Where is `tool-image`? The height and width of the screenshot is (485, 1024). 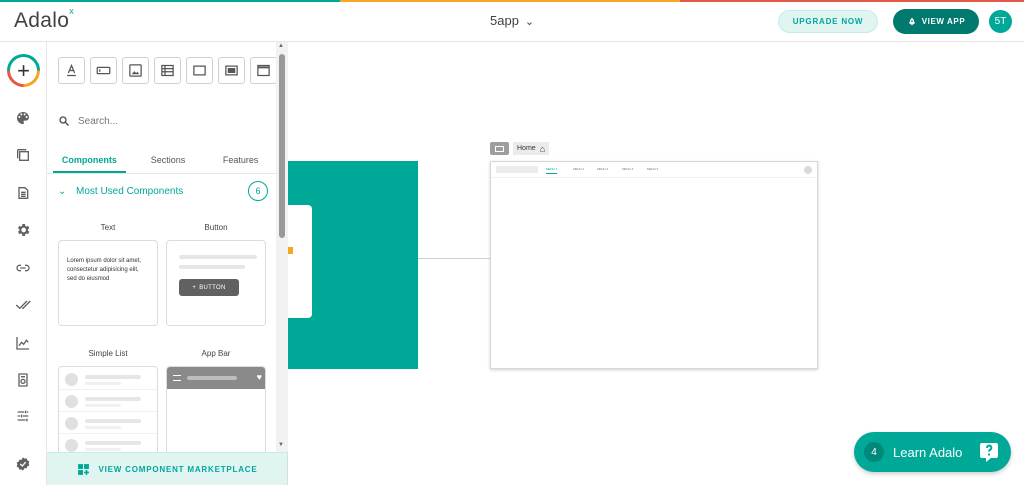 tool-image is located at coordinates (135, 70).